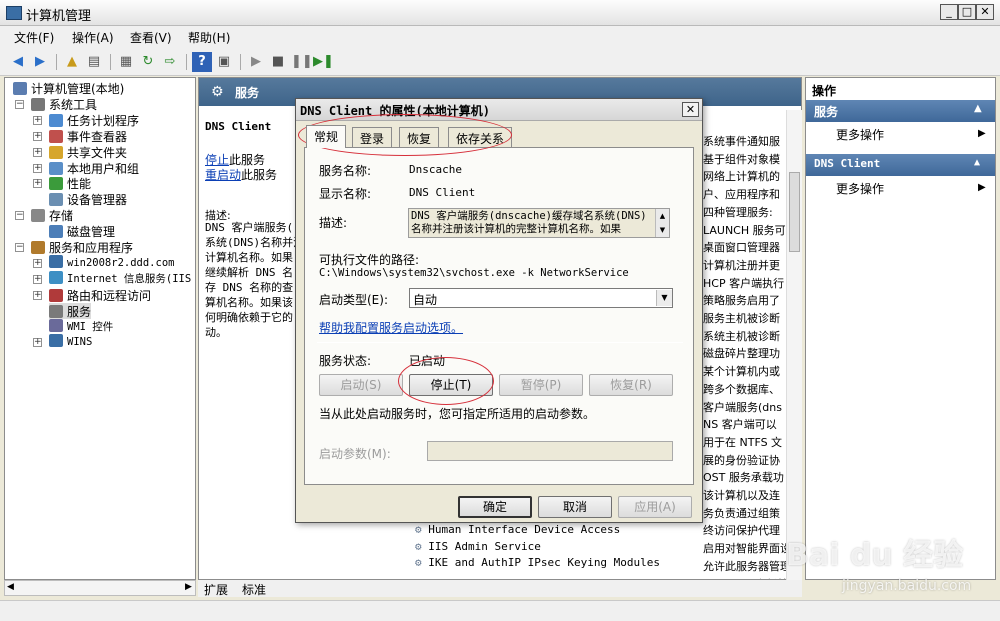 Image resolution: width=1000 pixels, height=621 pixels. I want to click on tree-item: 事件查看器, so click(88, 136).